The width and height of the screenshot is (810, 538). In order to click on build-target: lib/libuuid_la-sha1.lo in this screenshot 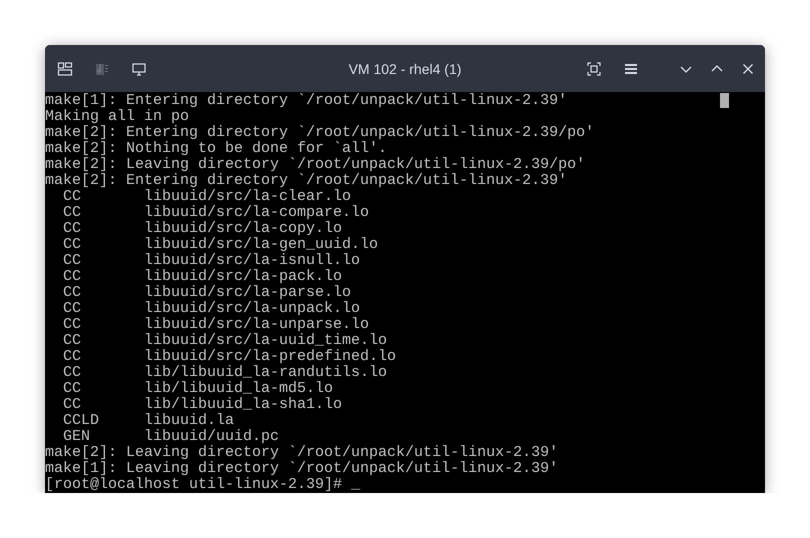, I will do `click(243, 405)`.